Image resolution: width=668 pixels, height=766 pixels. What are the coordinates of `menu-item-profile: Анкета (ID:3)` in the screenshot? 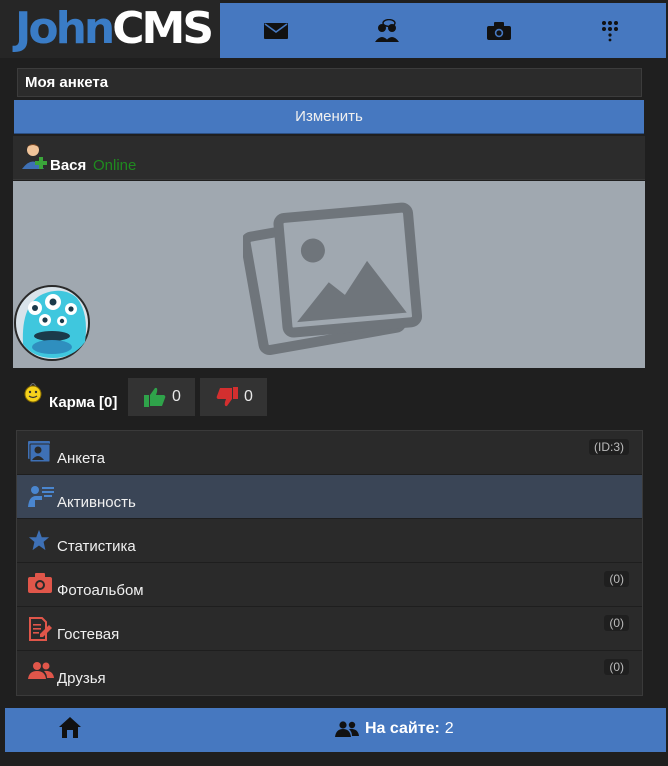 It's located at (329, 453).